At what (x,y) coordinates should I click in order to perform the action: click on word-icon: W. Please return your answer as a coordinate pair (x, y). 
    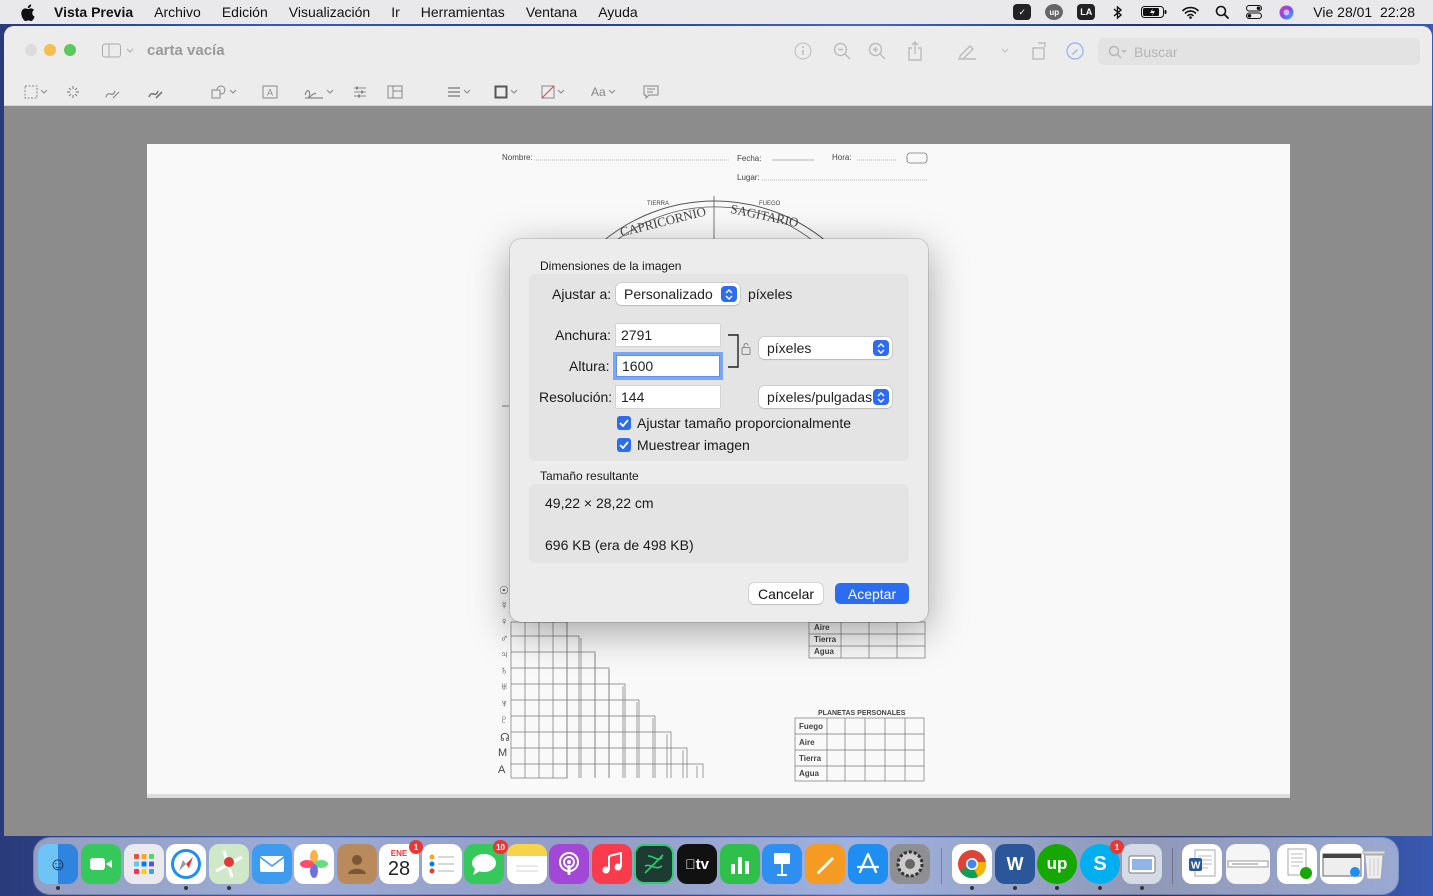
    Looking at the image, I should click on (1015, 867).